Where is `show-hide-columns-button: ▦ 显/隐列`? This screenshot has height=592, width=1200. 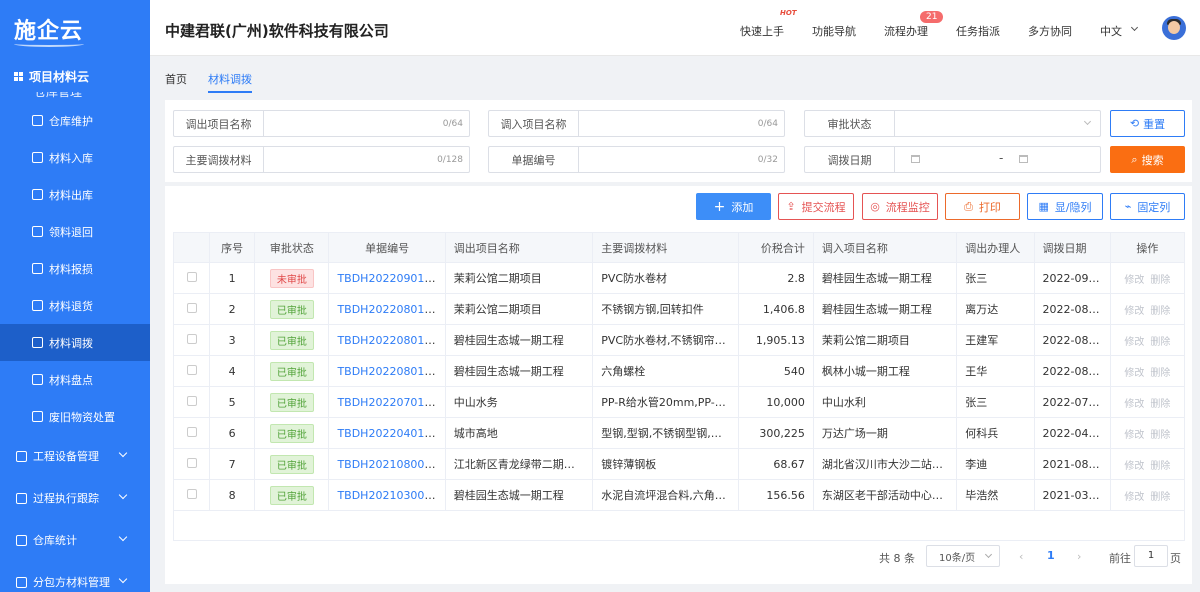
show-hide-columns-button: ▦ 显/隐列 is located at coordinates (1065, 206).